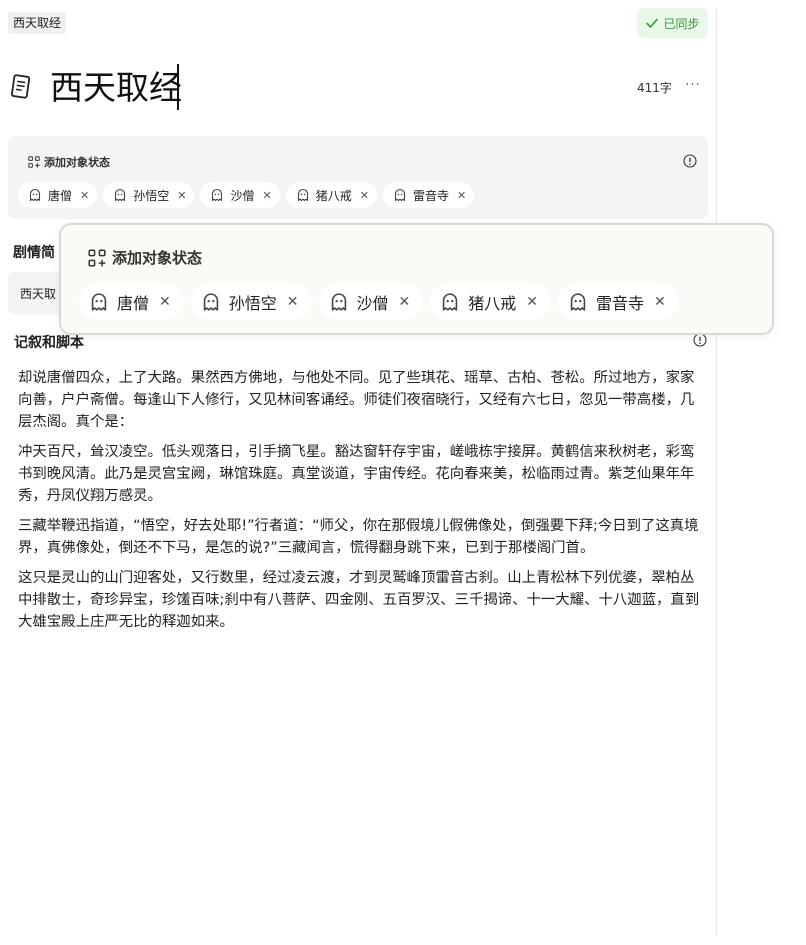 The image size is (806, 945). I want to click on popover-chip: 猪八戒 ✕, so click(490, 302).